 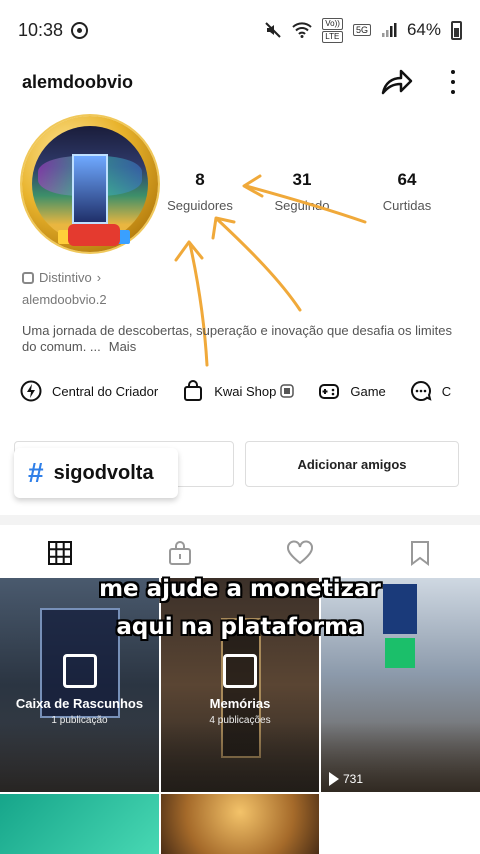 I want to click on shortcut-creator-center: Central do Criador, so click(x=89, y=391).